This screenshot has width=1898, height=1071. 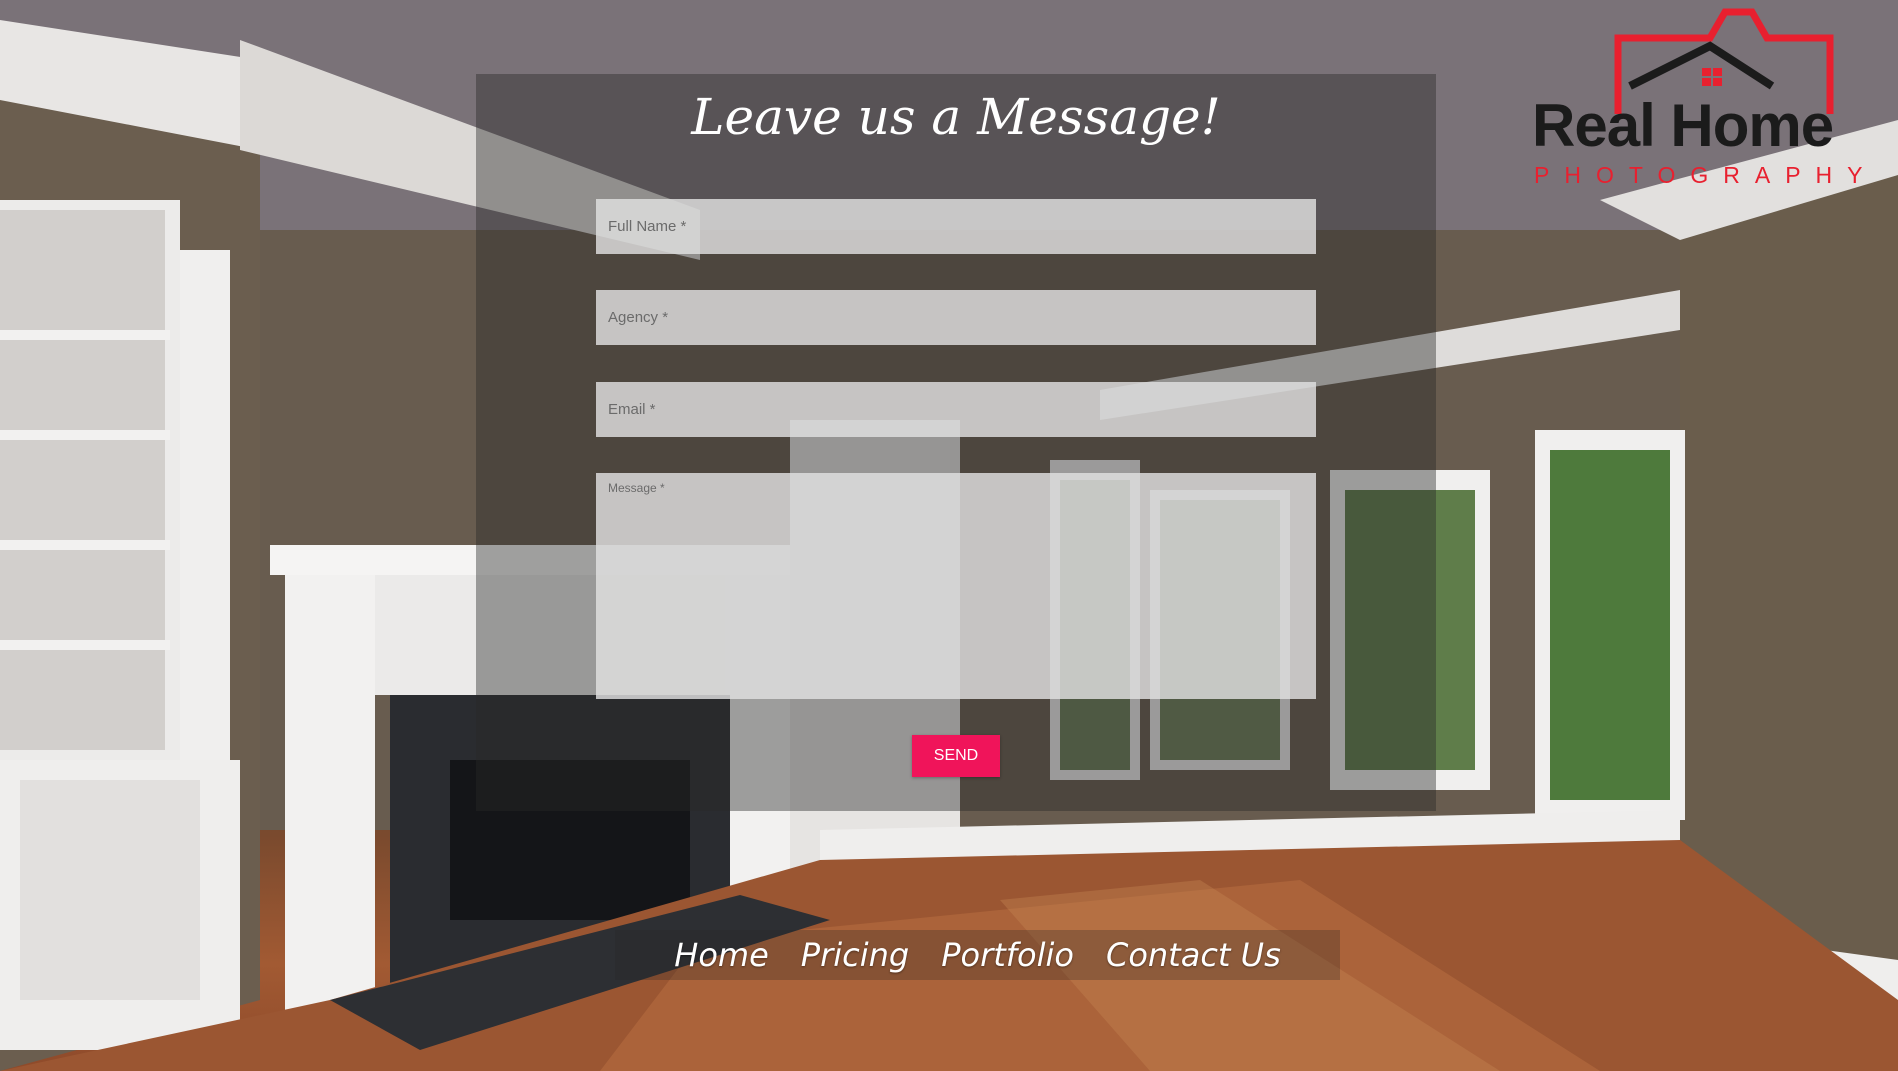 I want to click on nav-item-pricing: Pricing, so click(x=855, y=955).